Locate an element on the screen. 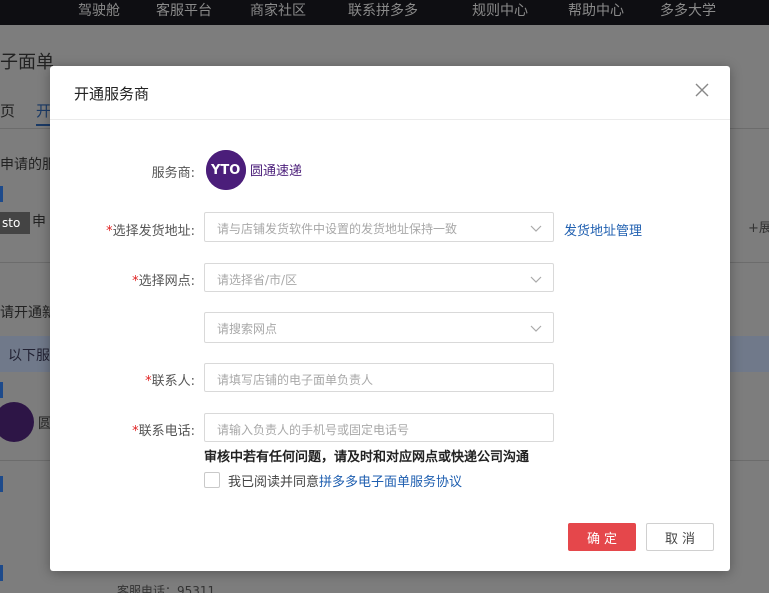 The image size is (769, 593). contact-label: *联系人: is located at coordinates (170, 381).